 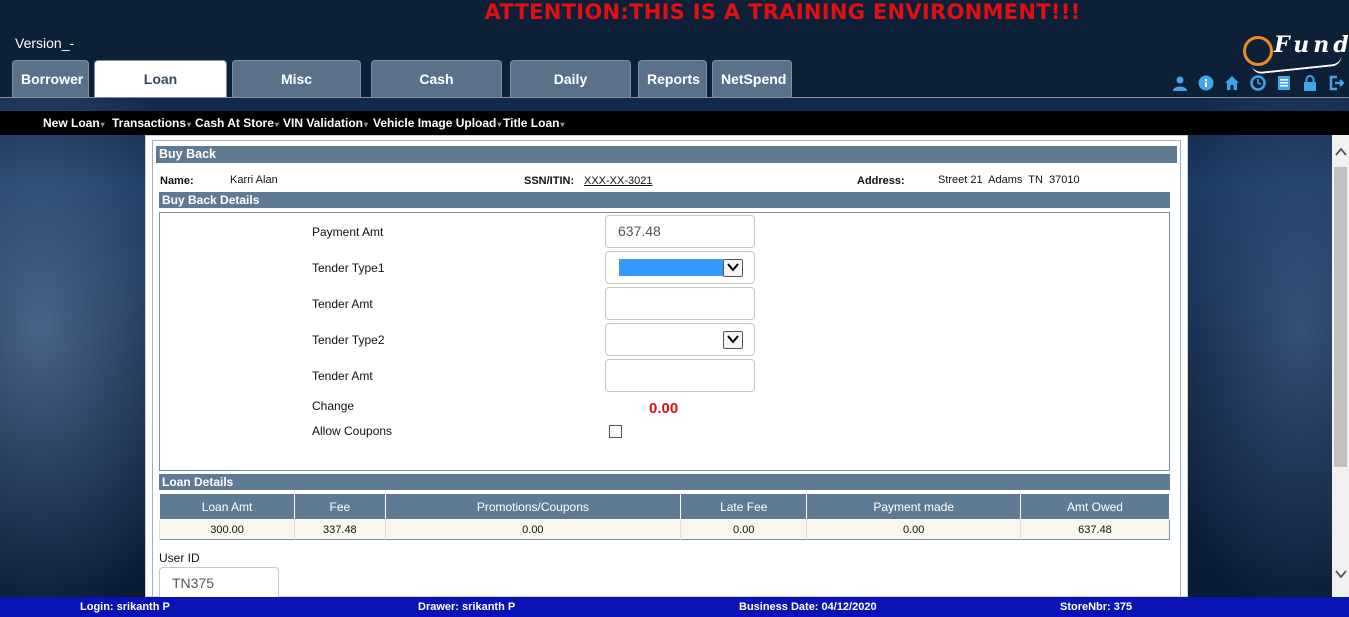 I want to click on subnav-vehicle-image-upload-label: Vehicle Image Upload, so click(x=435, y=123).